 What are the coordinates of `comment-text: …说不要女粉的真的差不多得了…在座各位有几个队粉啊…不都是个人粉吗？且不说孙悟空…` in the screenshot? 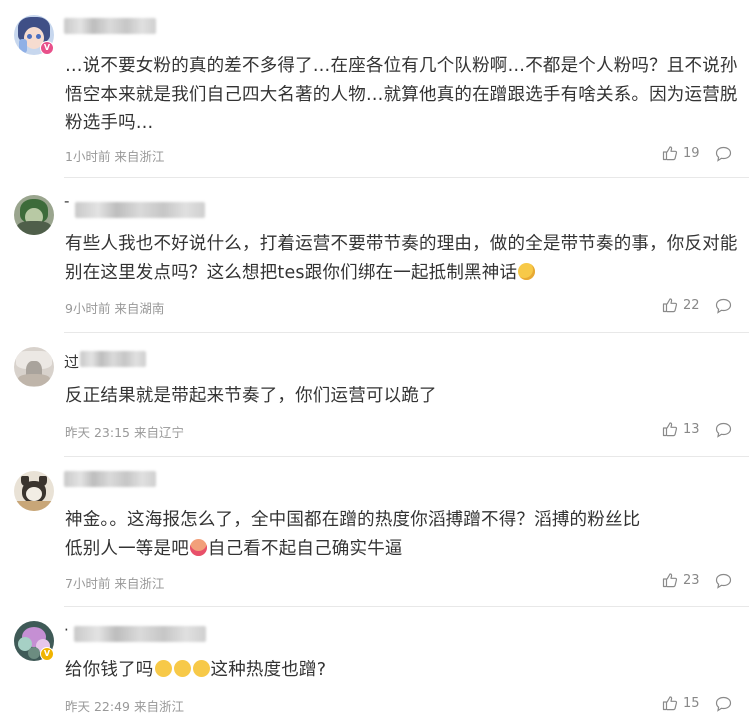 It's located at (401, 94).